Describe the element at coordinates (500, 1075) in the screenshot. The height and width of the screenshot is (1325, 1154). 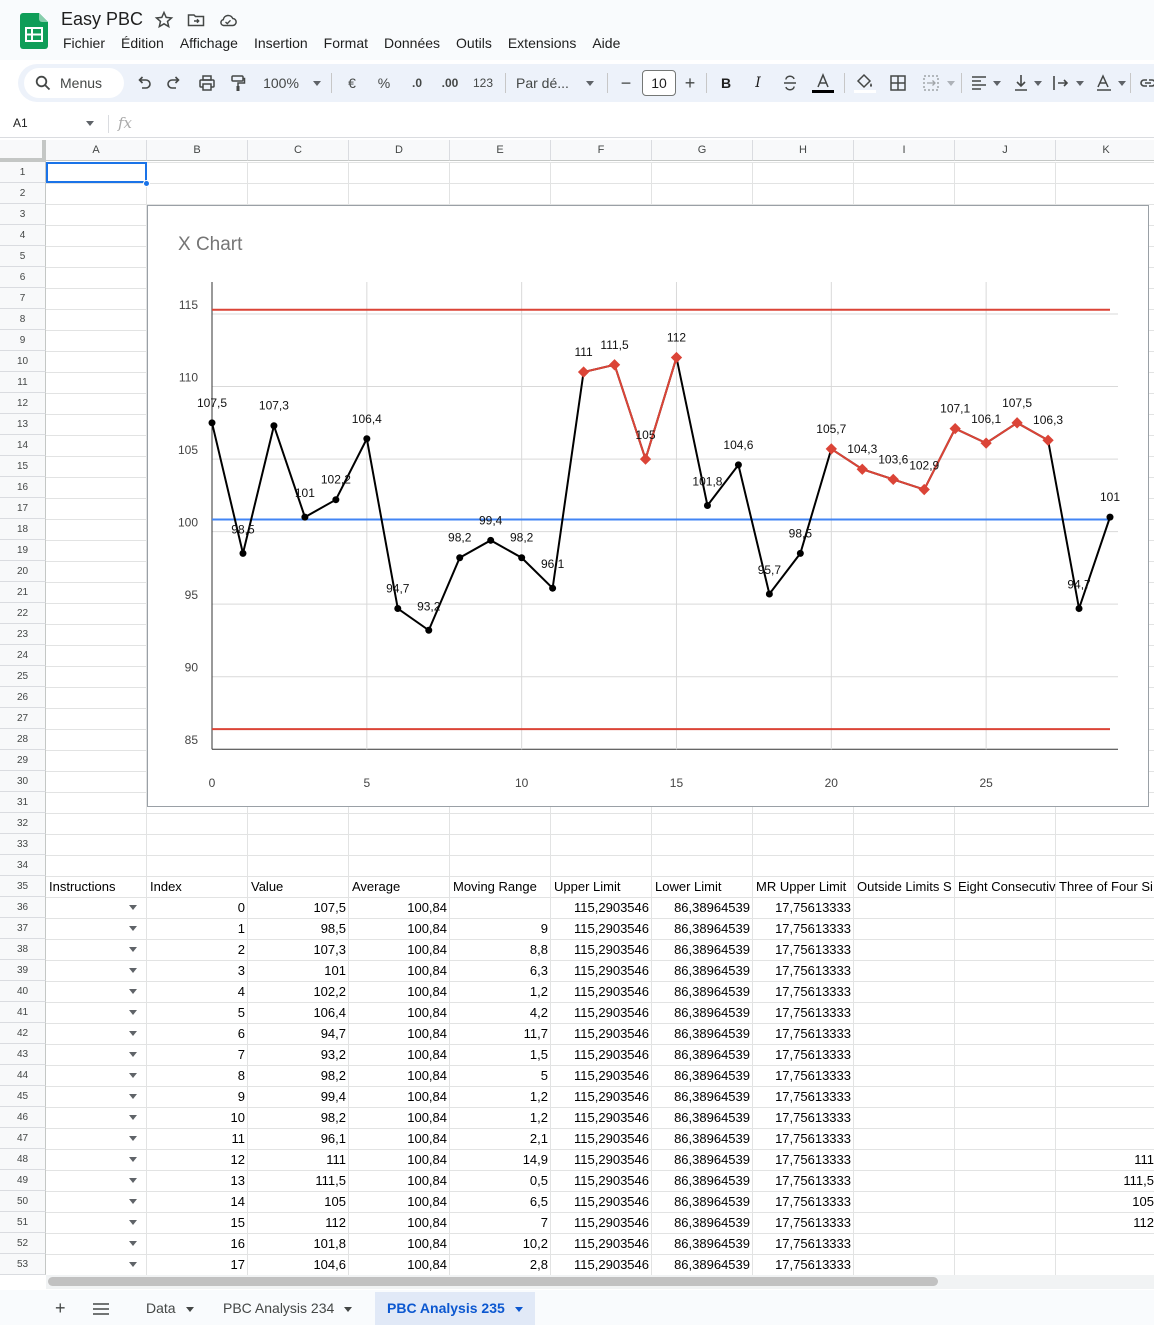
I see `table-cell: 5` at that location.